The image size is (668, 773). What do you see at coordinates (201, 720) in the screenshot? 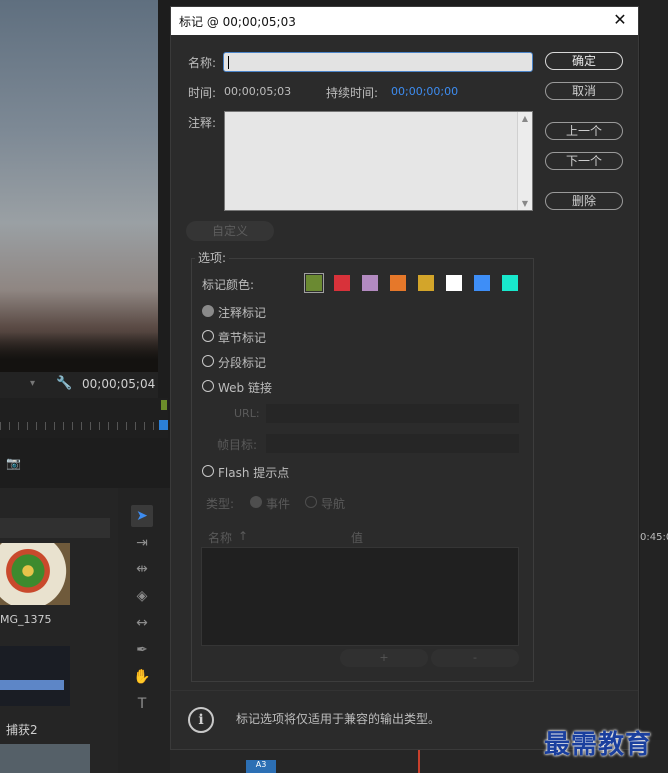
I see `info-icon: i` at bounding box center [201, 720].